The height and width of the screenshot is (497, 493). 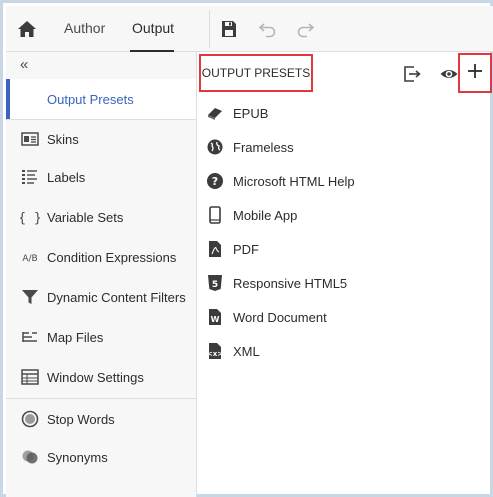 I want to click on sidebar-item-label: Condition Expressions, so click(x=112, y=257).